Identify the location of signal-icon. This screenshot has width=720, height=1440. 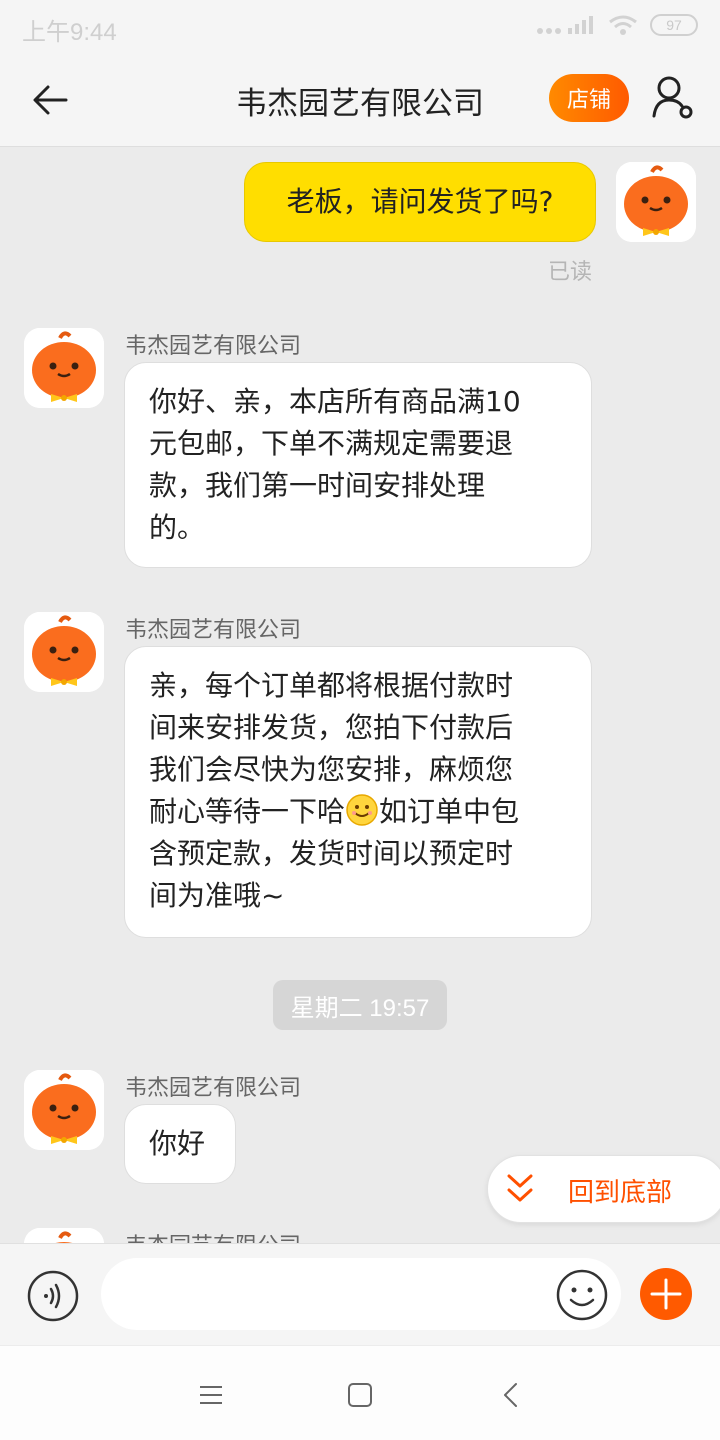
(565, 25).